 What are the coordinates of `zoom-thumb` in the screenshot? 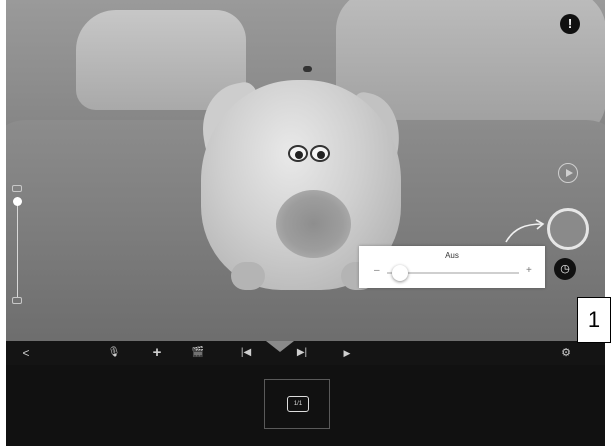 It's located at (17, 201).